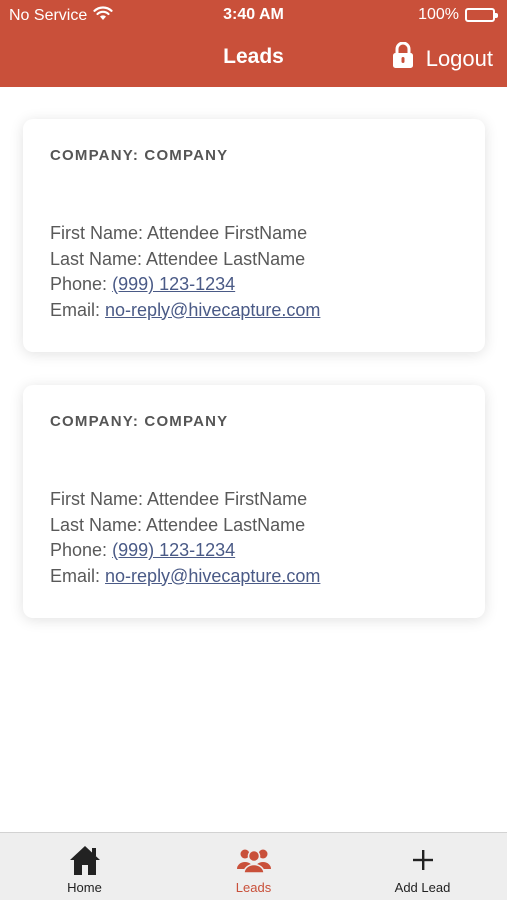  I want to click on battery-icon, so click(481, 15).